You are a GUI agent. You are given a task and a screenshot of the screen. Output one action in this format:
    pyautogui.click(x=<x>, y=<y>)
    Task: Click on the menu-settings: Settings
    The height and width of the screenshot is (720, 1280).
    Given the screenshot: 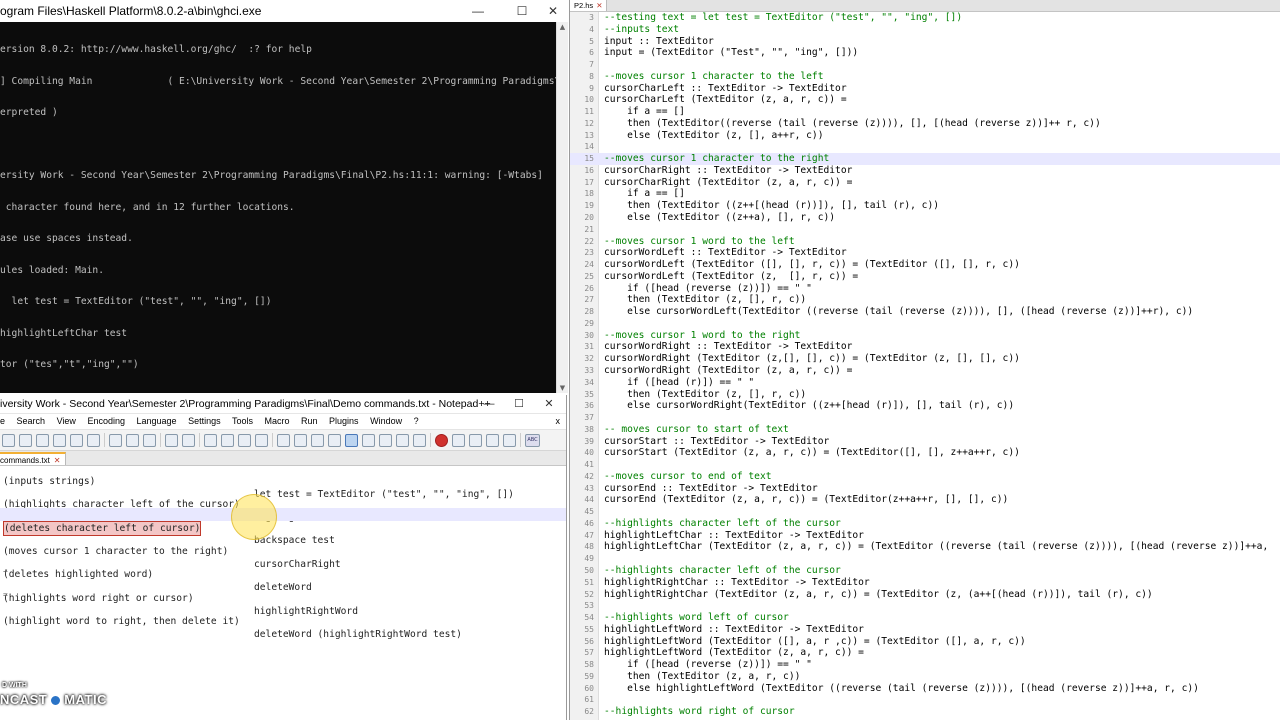 What is the action you would take?
    pyautogui.click(x=204, y=421)
    